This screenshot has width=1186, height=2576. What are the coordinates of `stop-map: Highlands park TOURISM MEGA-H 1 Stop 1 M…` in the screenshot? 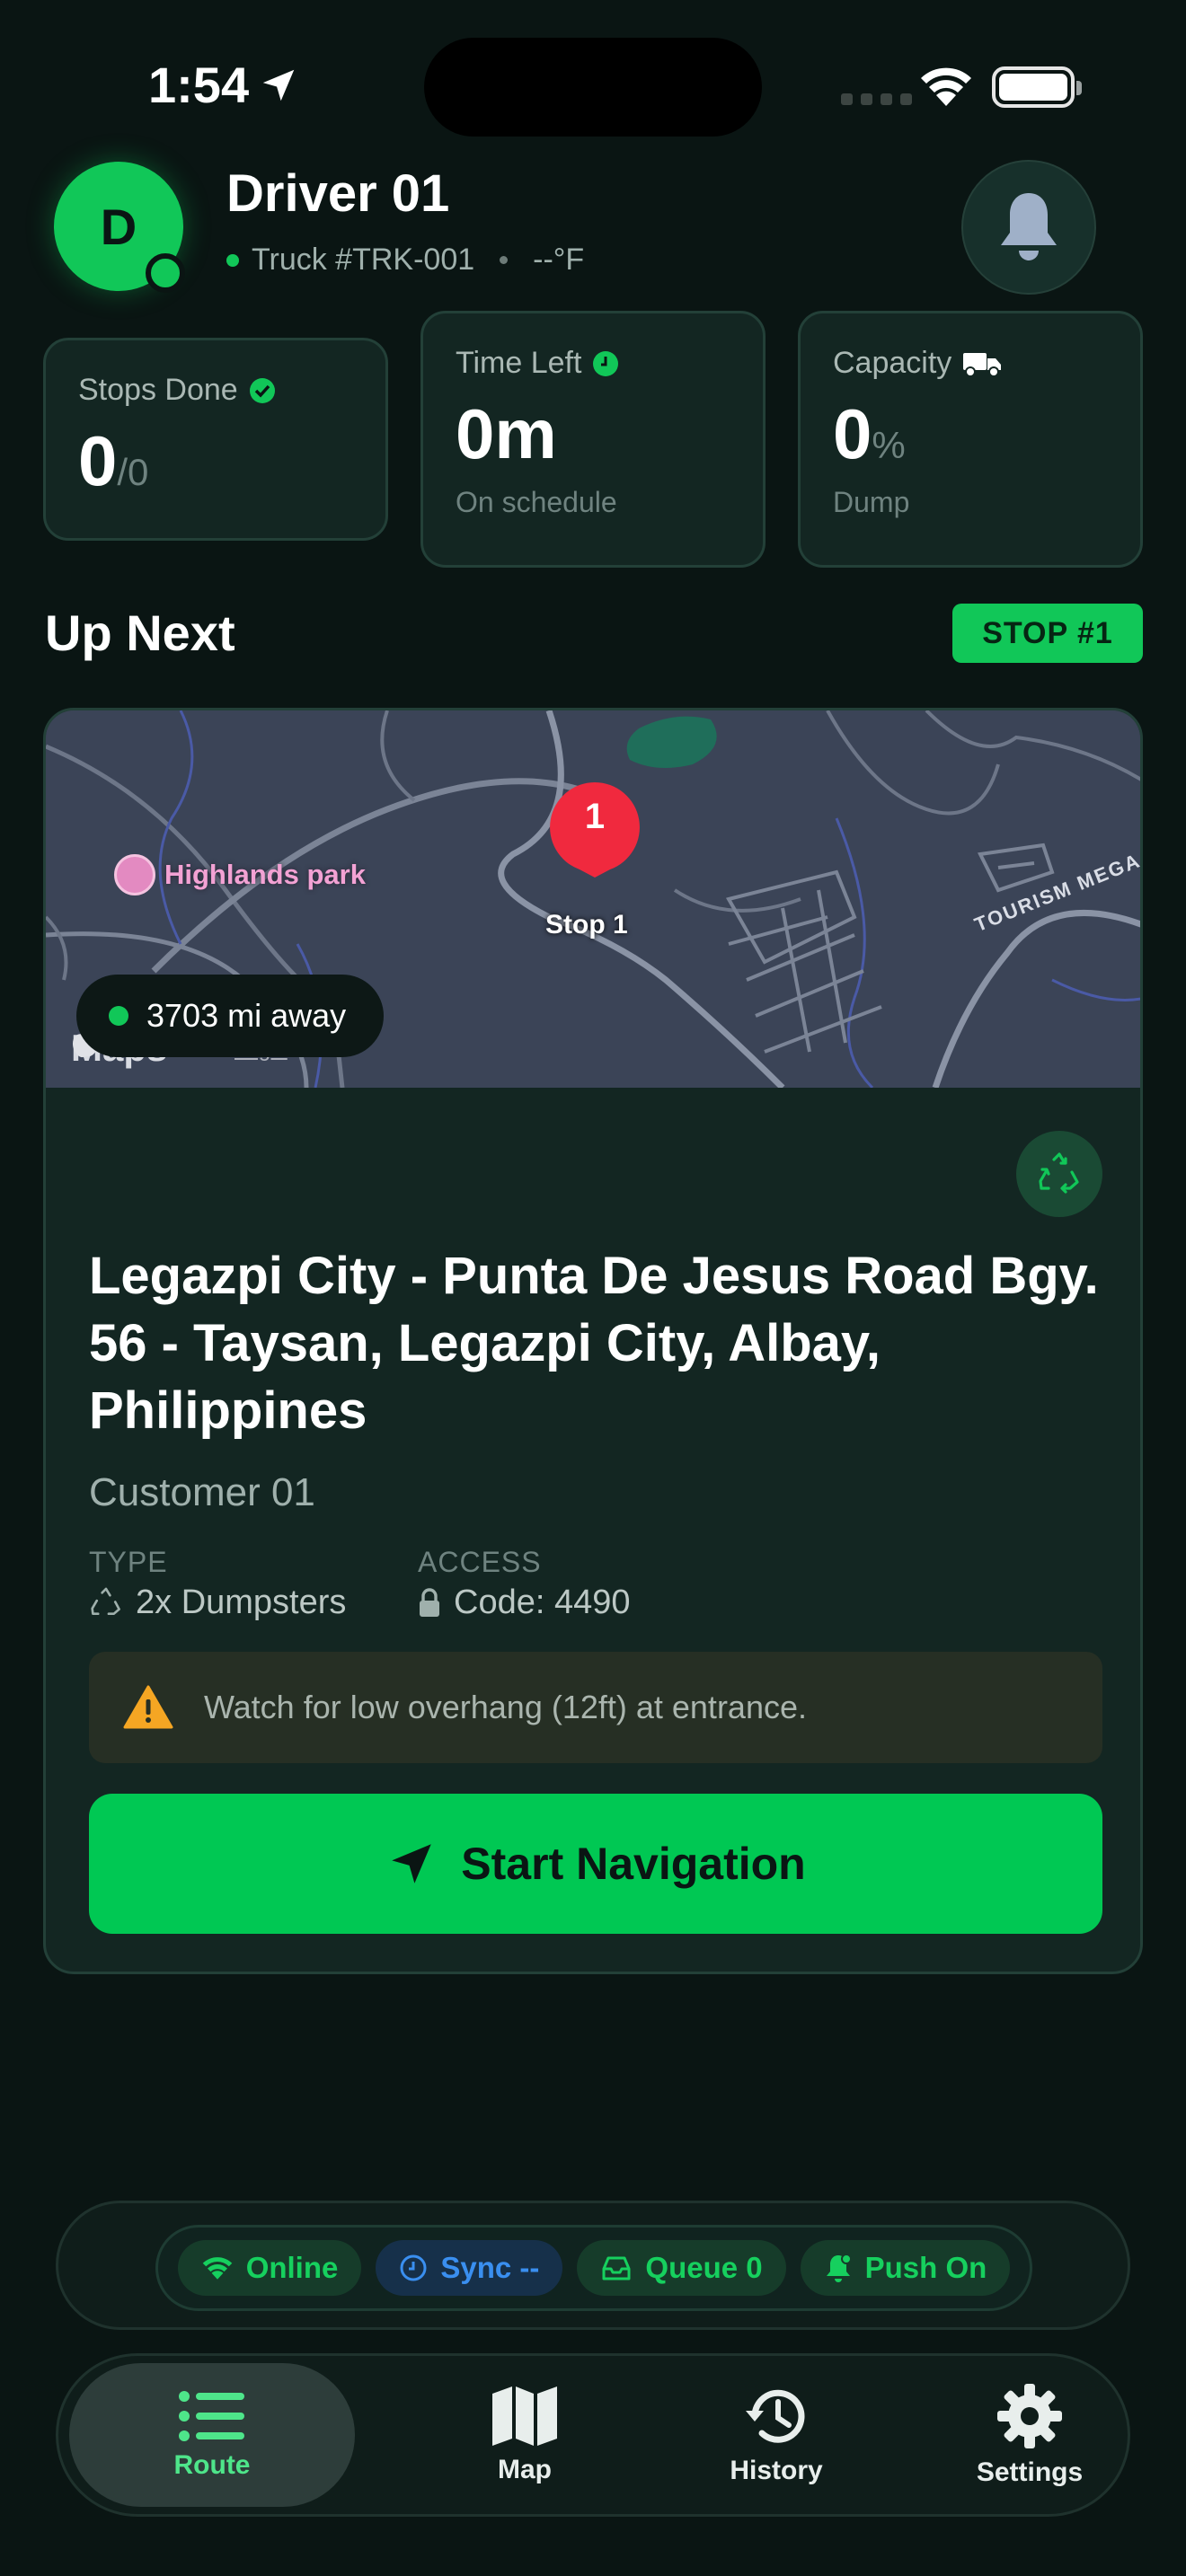 It's located at (593, 899).